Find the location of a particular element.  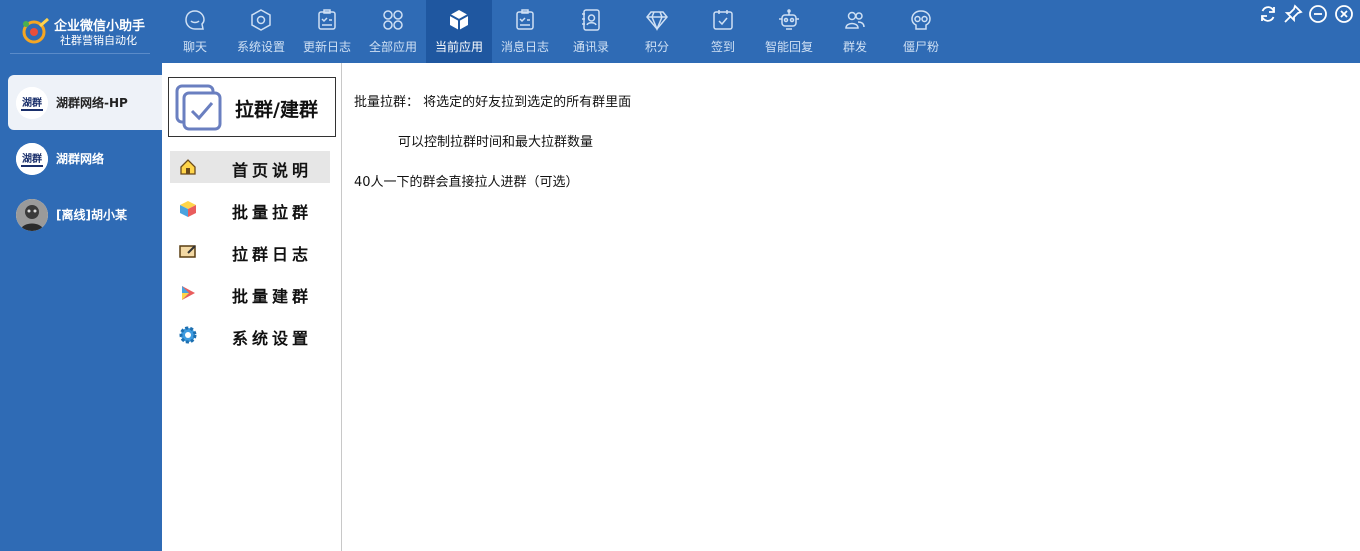

nav-message-log: 消息日志 is located at coordinates (525, 31).